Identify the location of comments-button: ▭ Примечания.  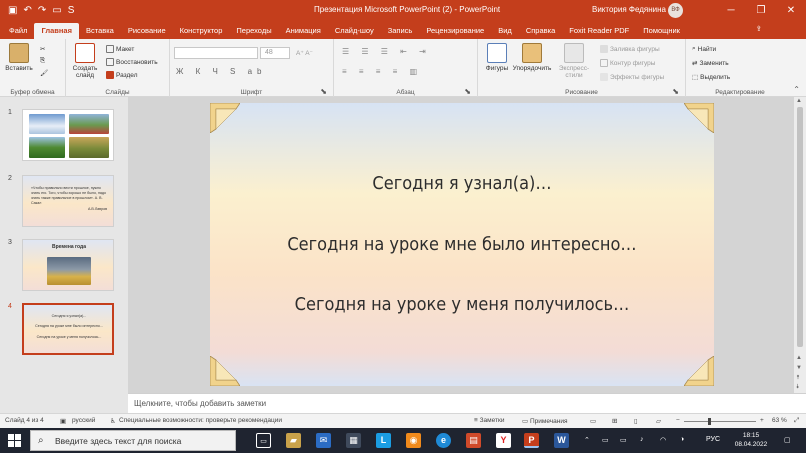
(544, 421).